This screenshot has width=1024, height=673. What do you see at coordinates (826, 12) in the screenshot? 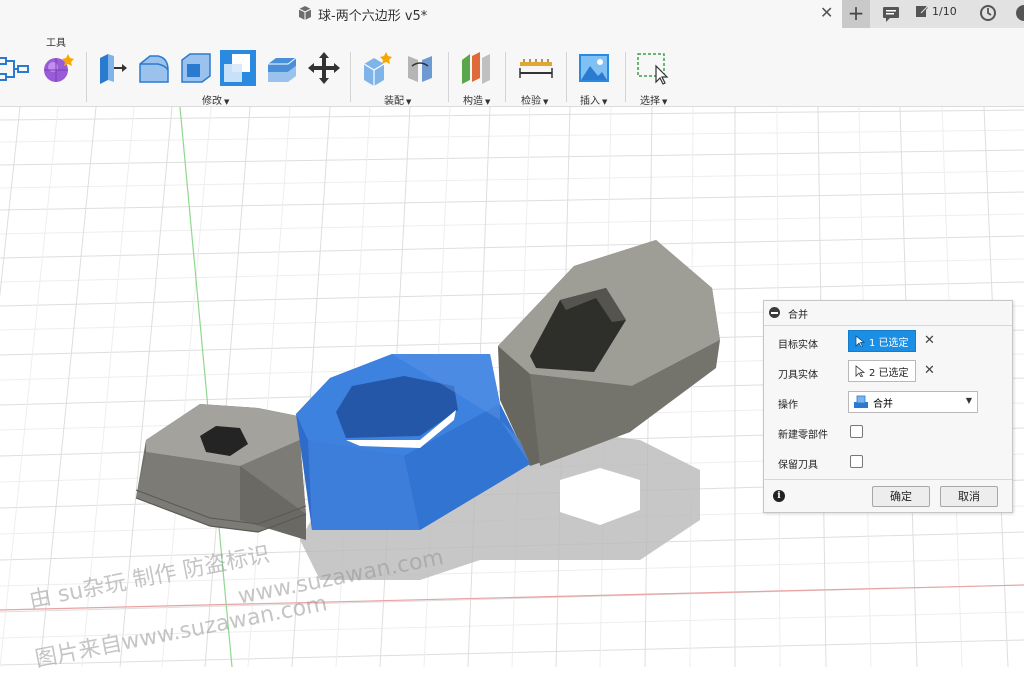
I see `close-tab-icon: ✕` at bounding box center [826, 12].